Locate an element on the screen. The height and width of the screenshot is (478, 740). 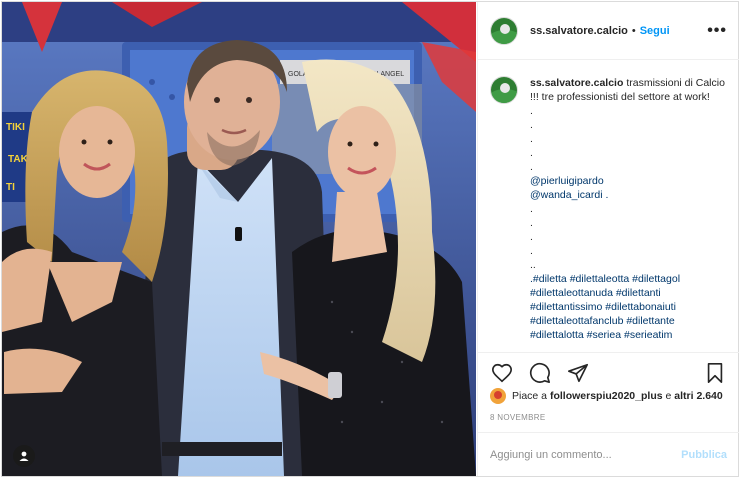
likes-user: followerspiu2020_plus is located at coordinates (606, 396).